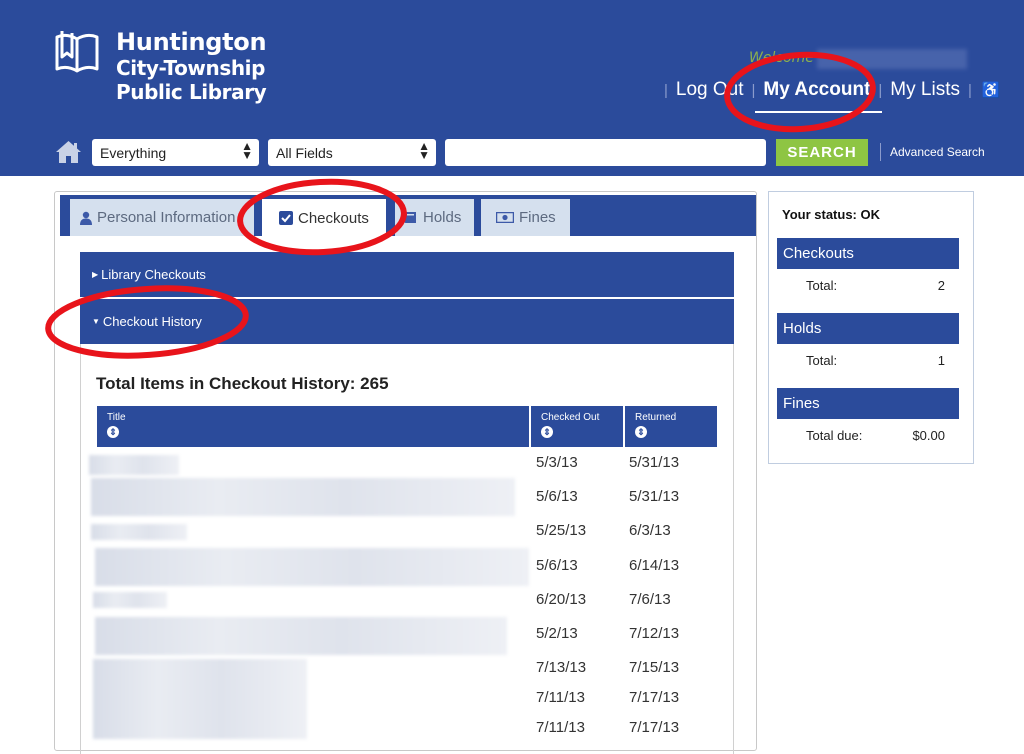 The width and height of the screenshot is (1024, 754). I want to click on library-logo-text: Huntington City-Township Public Library, so click(191, 66).